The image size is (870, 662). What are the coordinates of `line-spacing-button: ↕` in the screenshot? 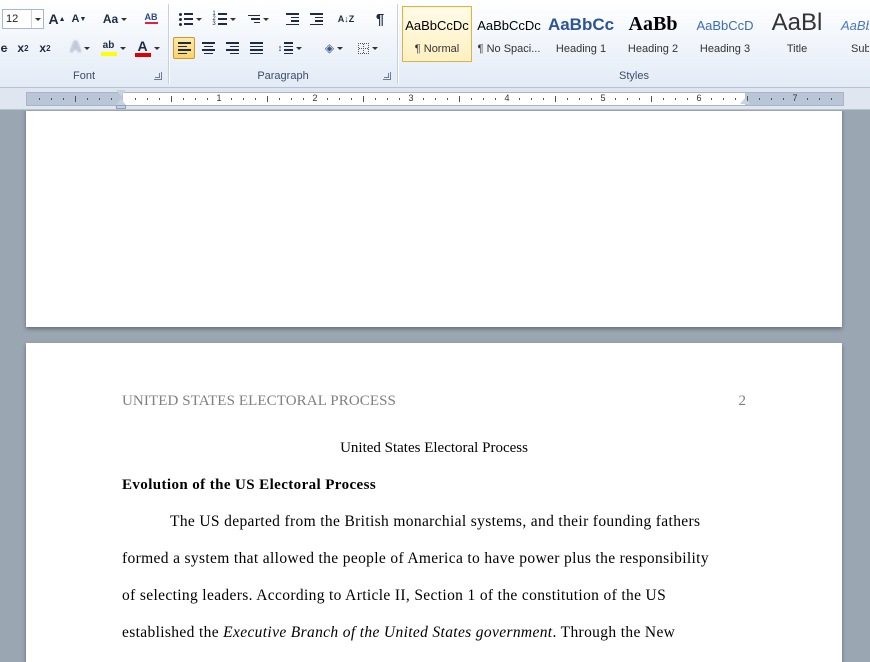 It's located at (290, 48).